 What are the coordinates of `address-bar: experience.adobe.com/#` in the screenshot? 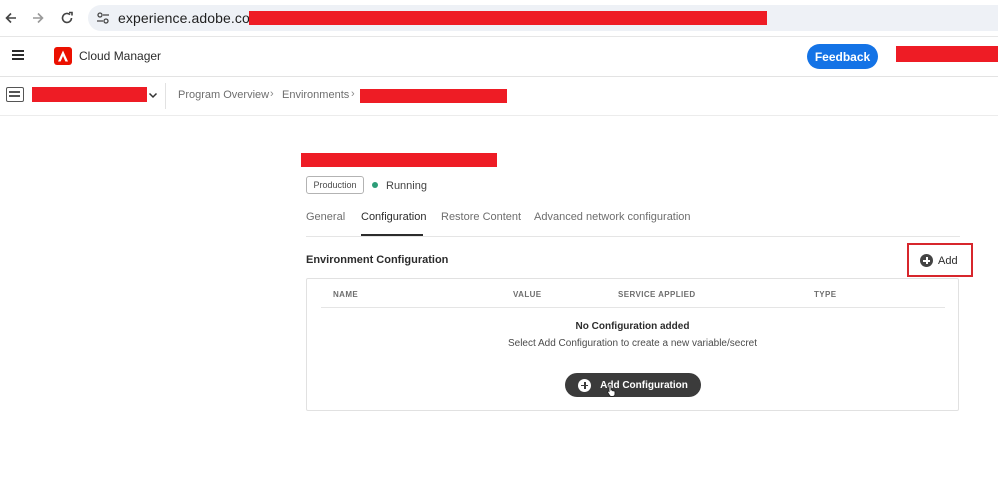 It's located at (543, 18).